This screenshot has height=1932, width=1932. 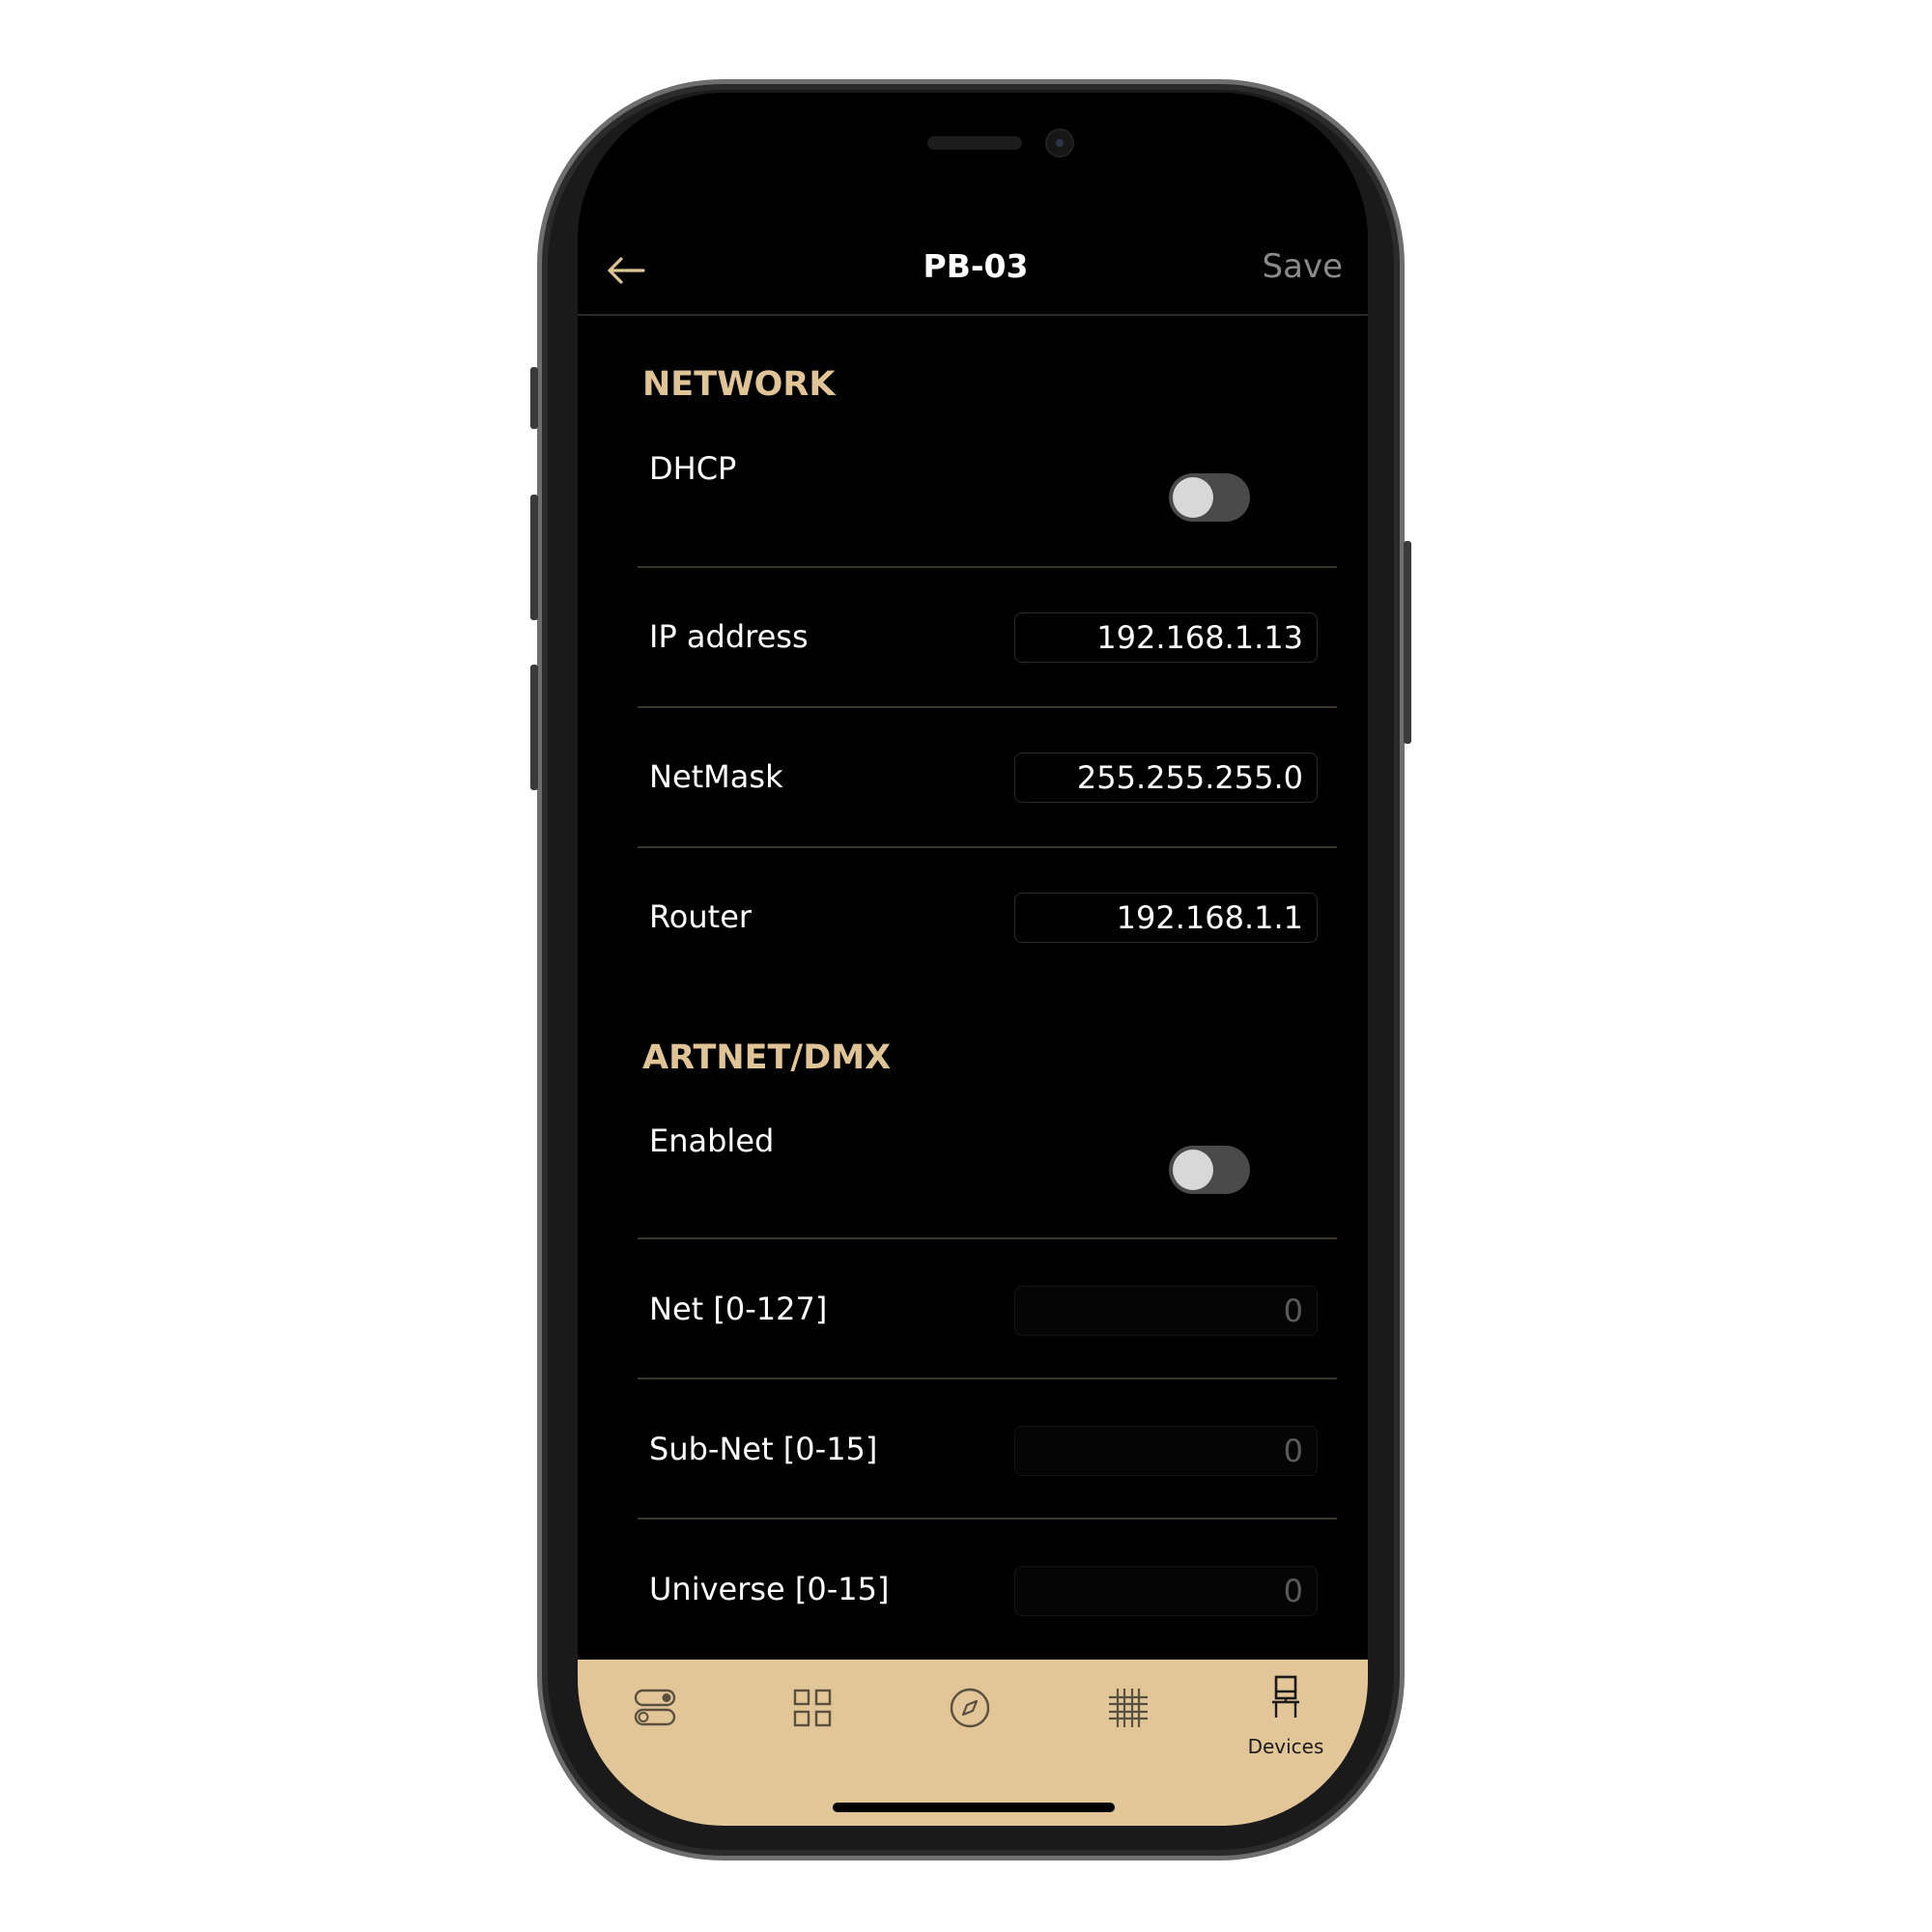 I want to click on tab-grid, so click(x=812, y=1721).